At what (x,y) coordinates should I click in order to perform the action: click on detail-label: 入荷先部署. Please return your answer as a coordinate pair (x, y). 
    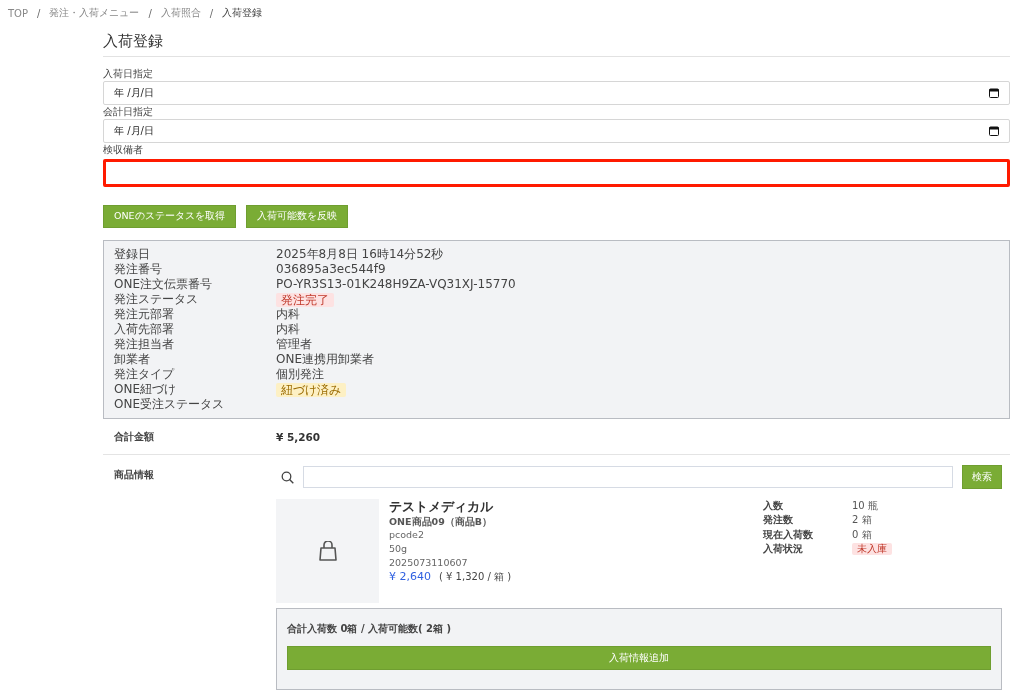
    Looking at the image, I should click on (144, 329).